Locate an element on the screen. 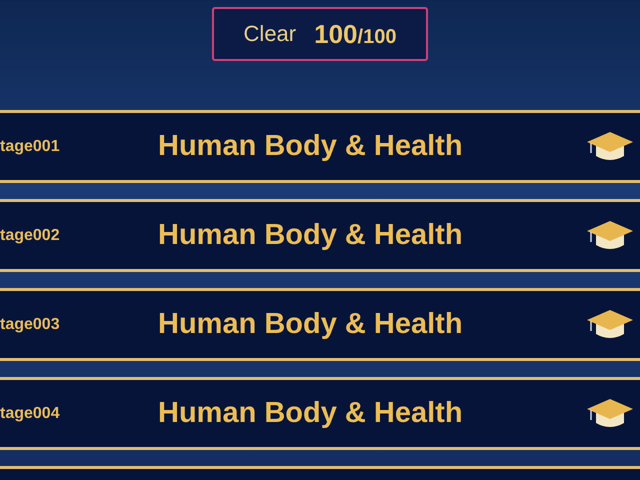  clear-label: Clear is located at coordinates (270, 34).